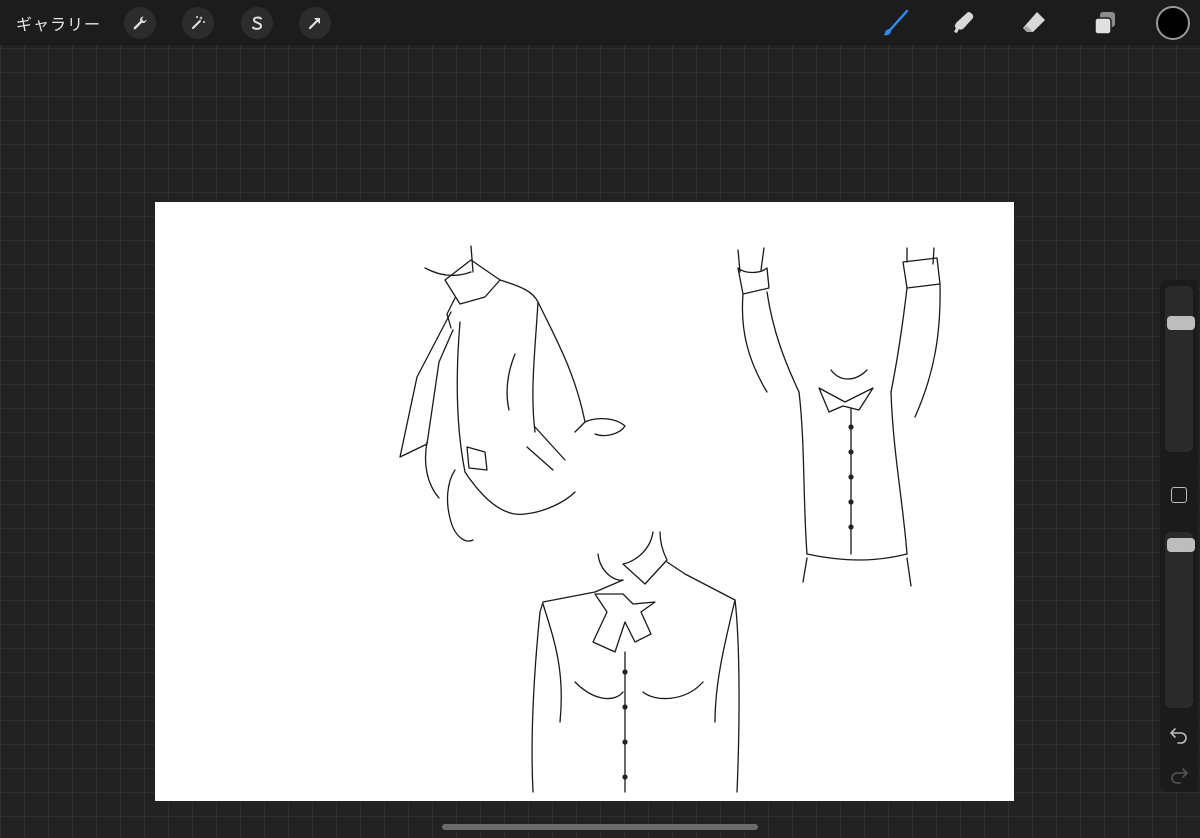 Image resolution: width=1200 pixels, height=838 pixels. I want to click on selection-button, so click(257, 23).